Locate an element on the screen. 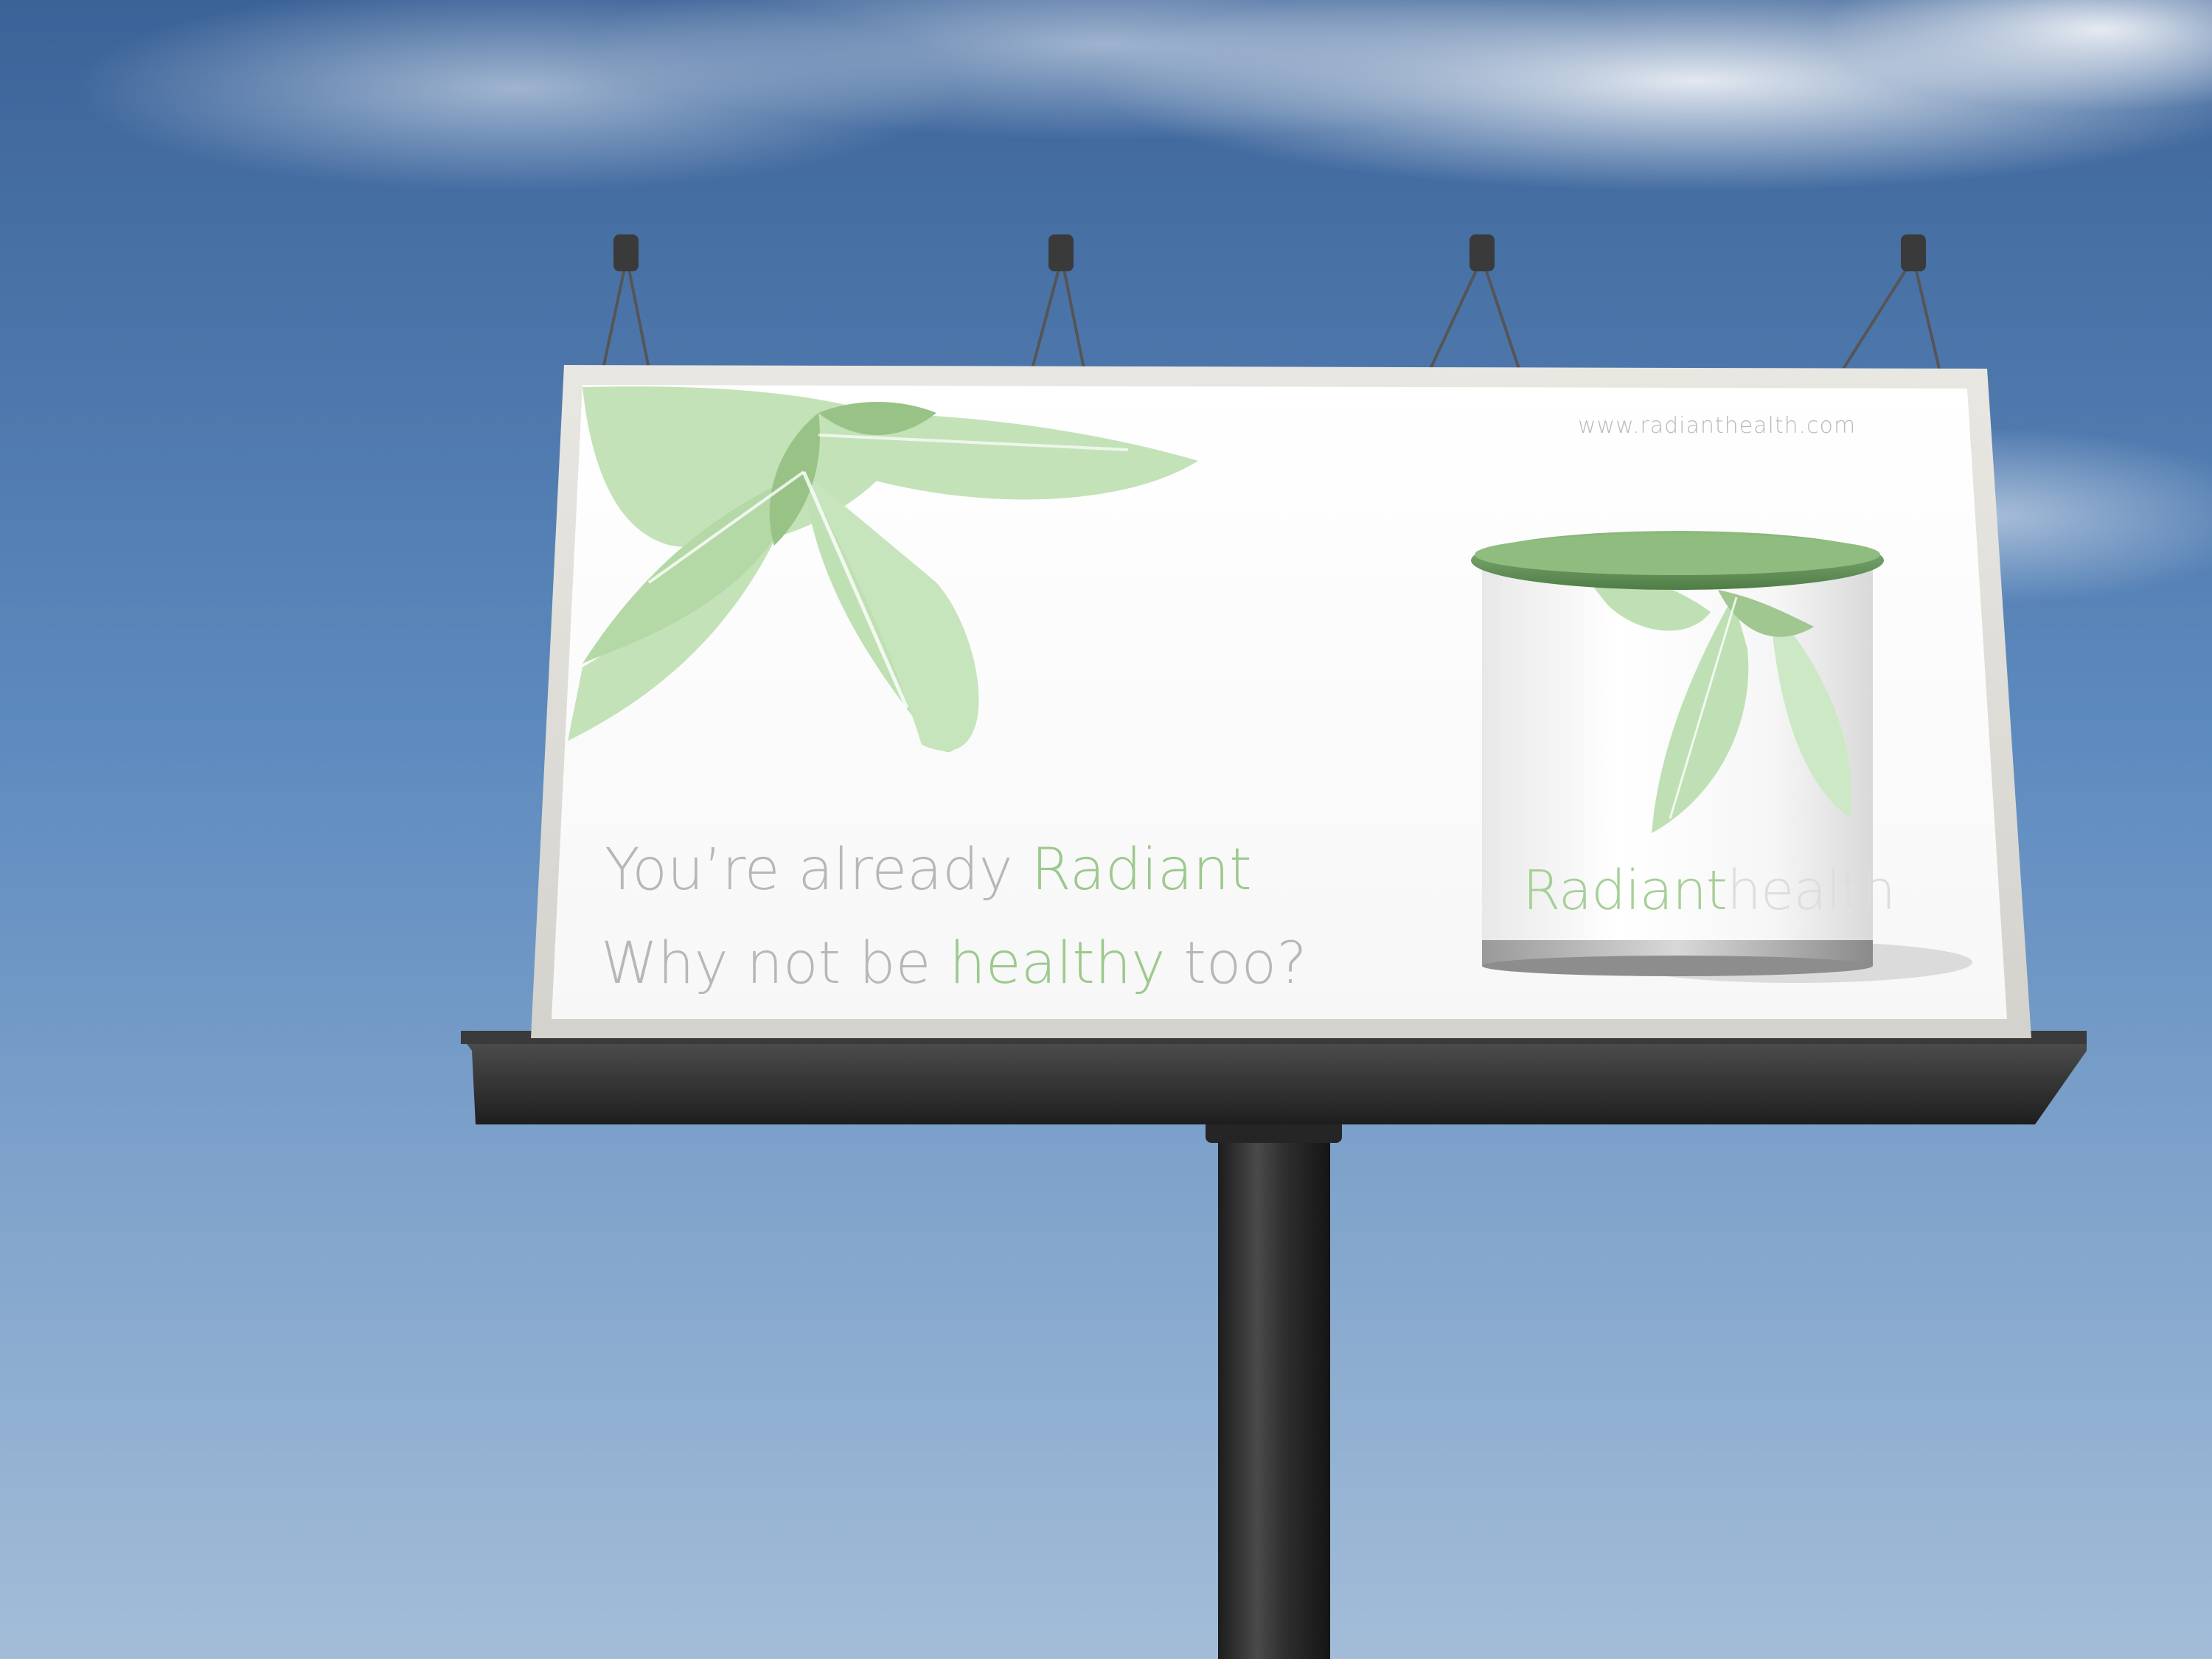 The height and width of the screenshot is (1659, 2212). brand-health: health is located at coordinates (1811, 890).